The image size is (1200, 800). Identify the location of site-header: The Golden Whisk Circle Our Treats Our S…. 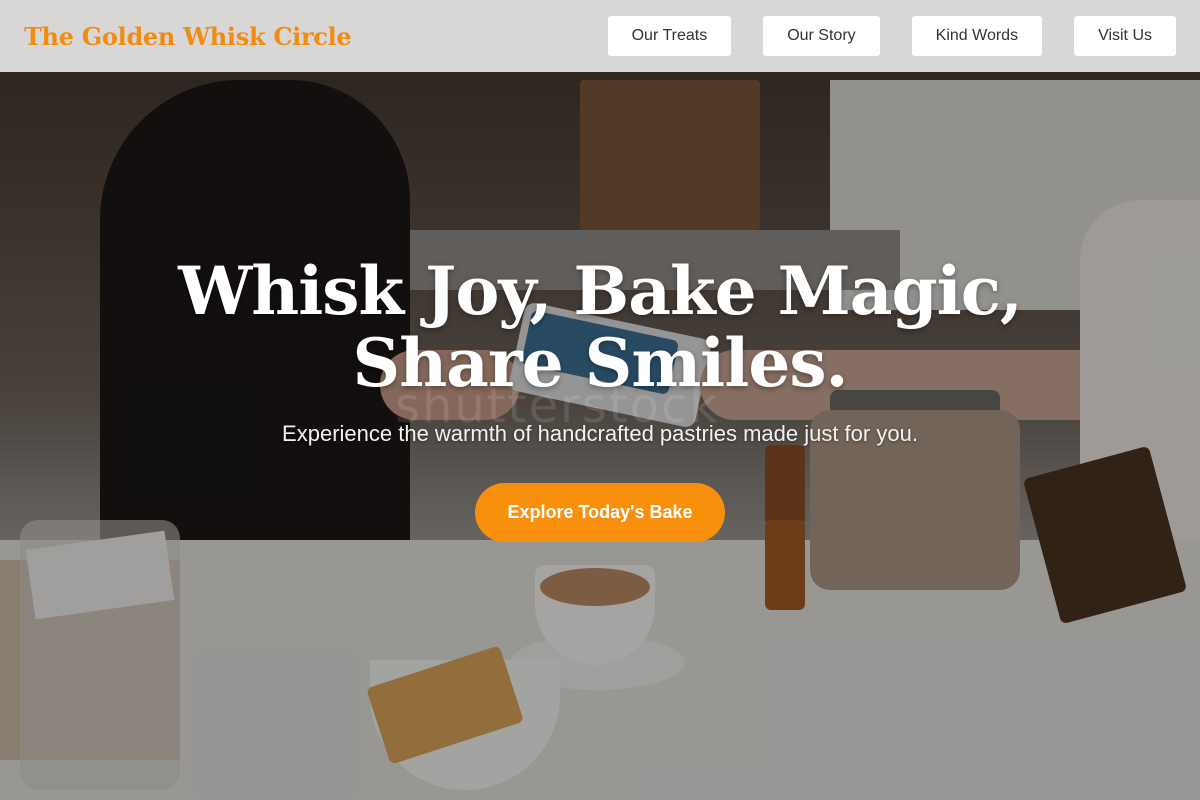
(600, 36).